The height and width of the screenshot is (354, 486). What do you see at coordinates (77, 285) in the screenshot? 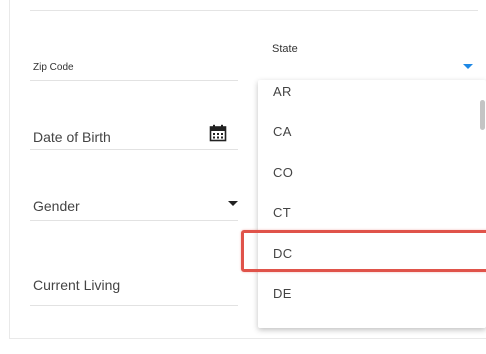
I see `current-living-label: Current Living` at bounding box center [77, 285].